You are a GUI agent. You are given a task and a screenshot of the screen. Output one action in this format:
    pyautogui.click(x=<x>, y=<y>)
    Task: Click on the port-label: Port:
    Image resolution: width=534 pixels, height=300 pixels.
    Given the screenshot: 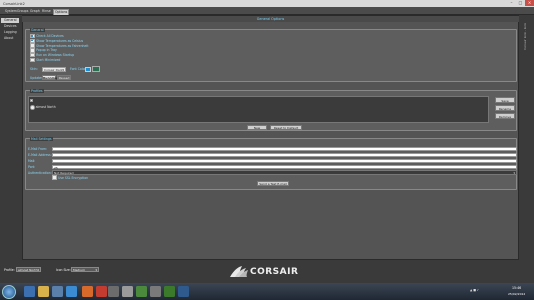 What is the action you would take?
    pyautogui.click(x=32, y=167)
    